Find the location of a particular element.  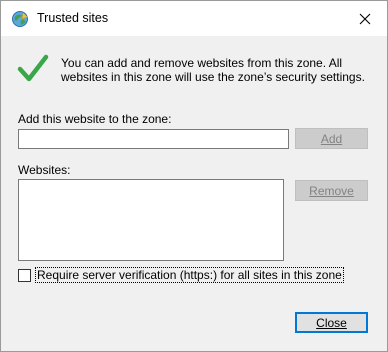

close-button: Close is located at coordinates (331, 322).